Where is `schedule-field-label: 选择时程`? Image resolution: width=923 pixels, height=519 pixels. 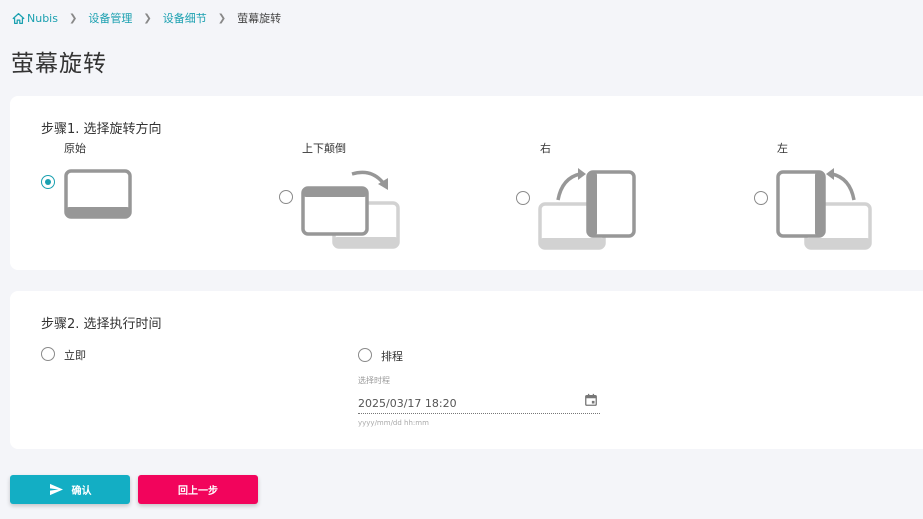 schedule-field-label: 选择时程 is located at coordinates (374, 380).